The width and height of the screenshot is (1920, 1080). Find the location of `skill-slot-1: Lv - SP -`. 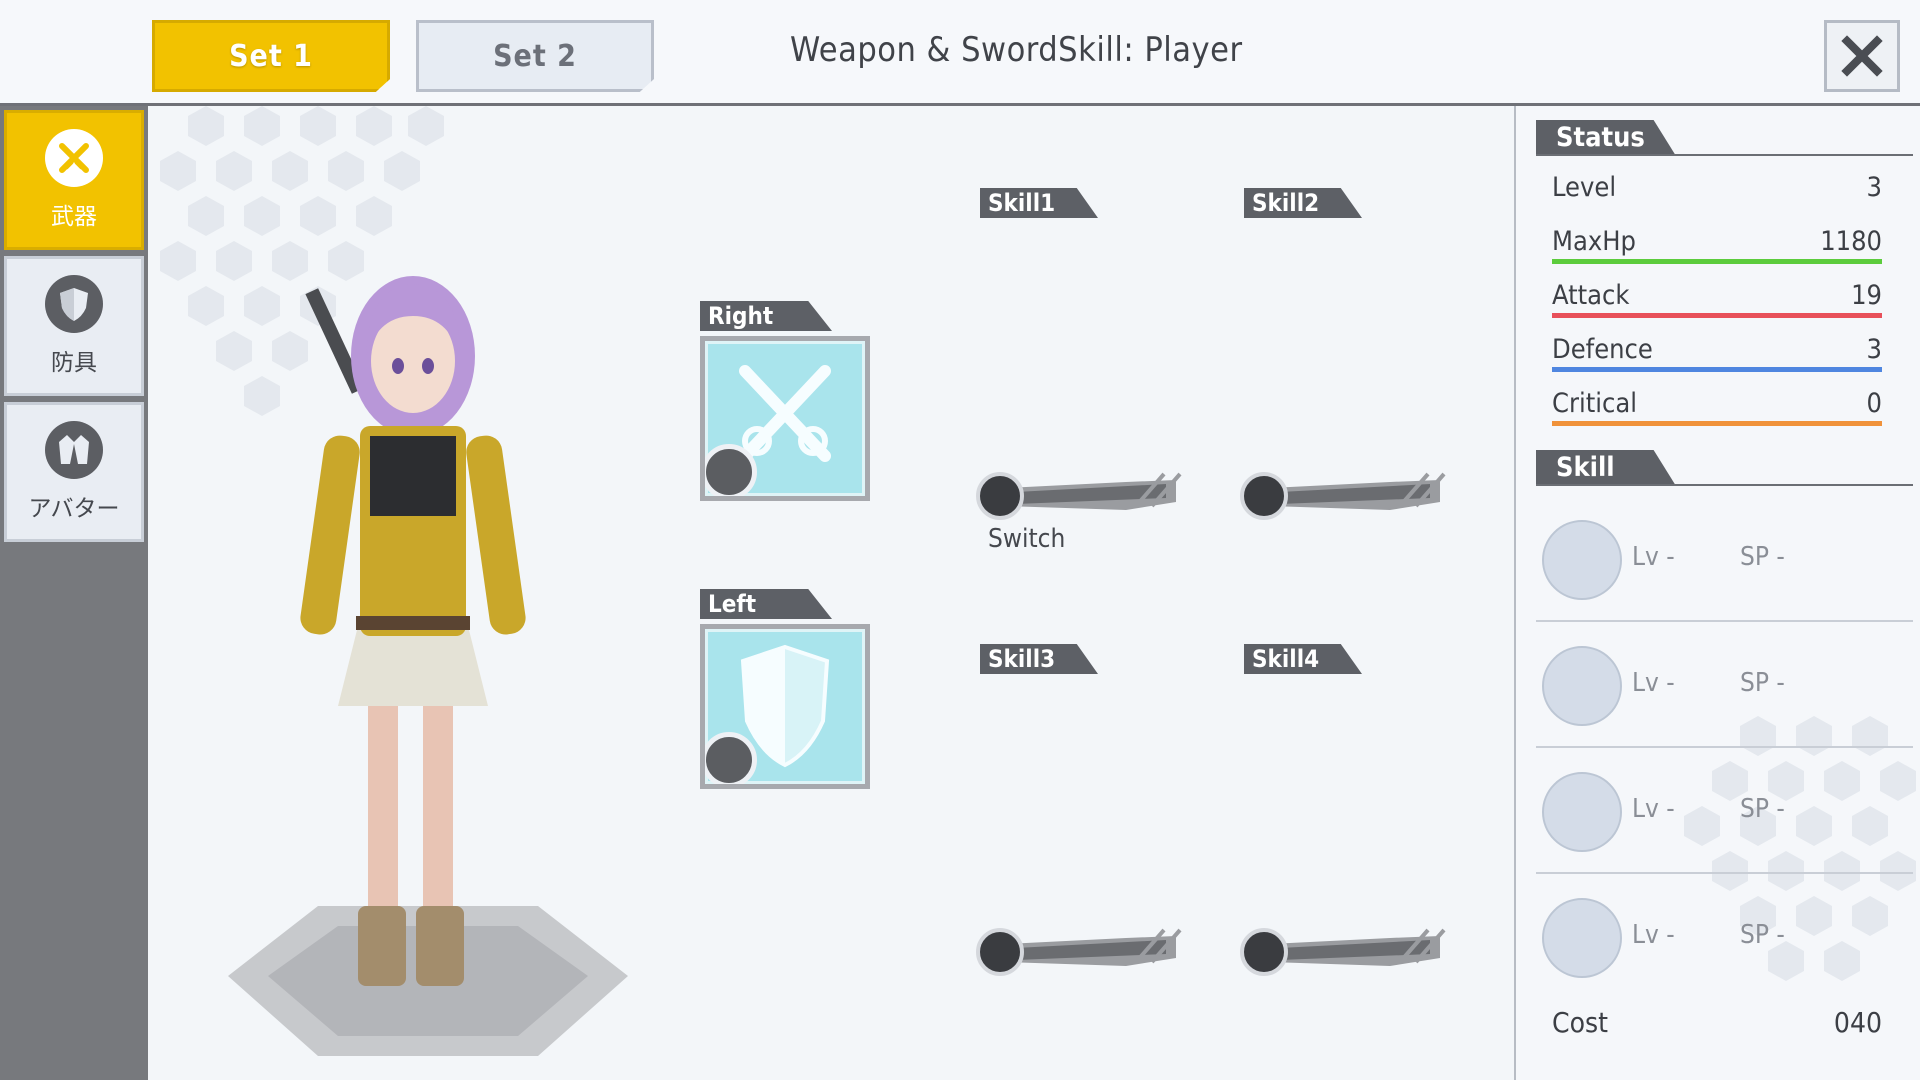

skill-slot-1: Lv - SP - is located at coordinates (1724, 559).